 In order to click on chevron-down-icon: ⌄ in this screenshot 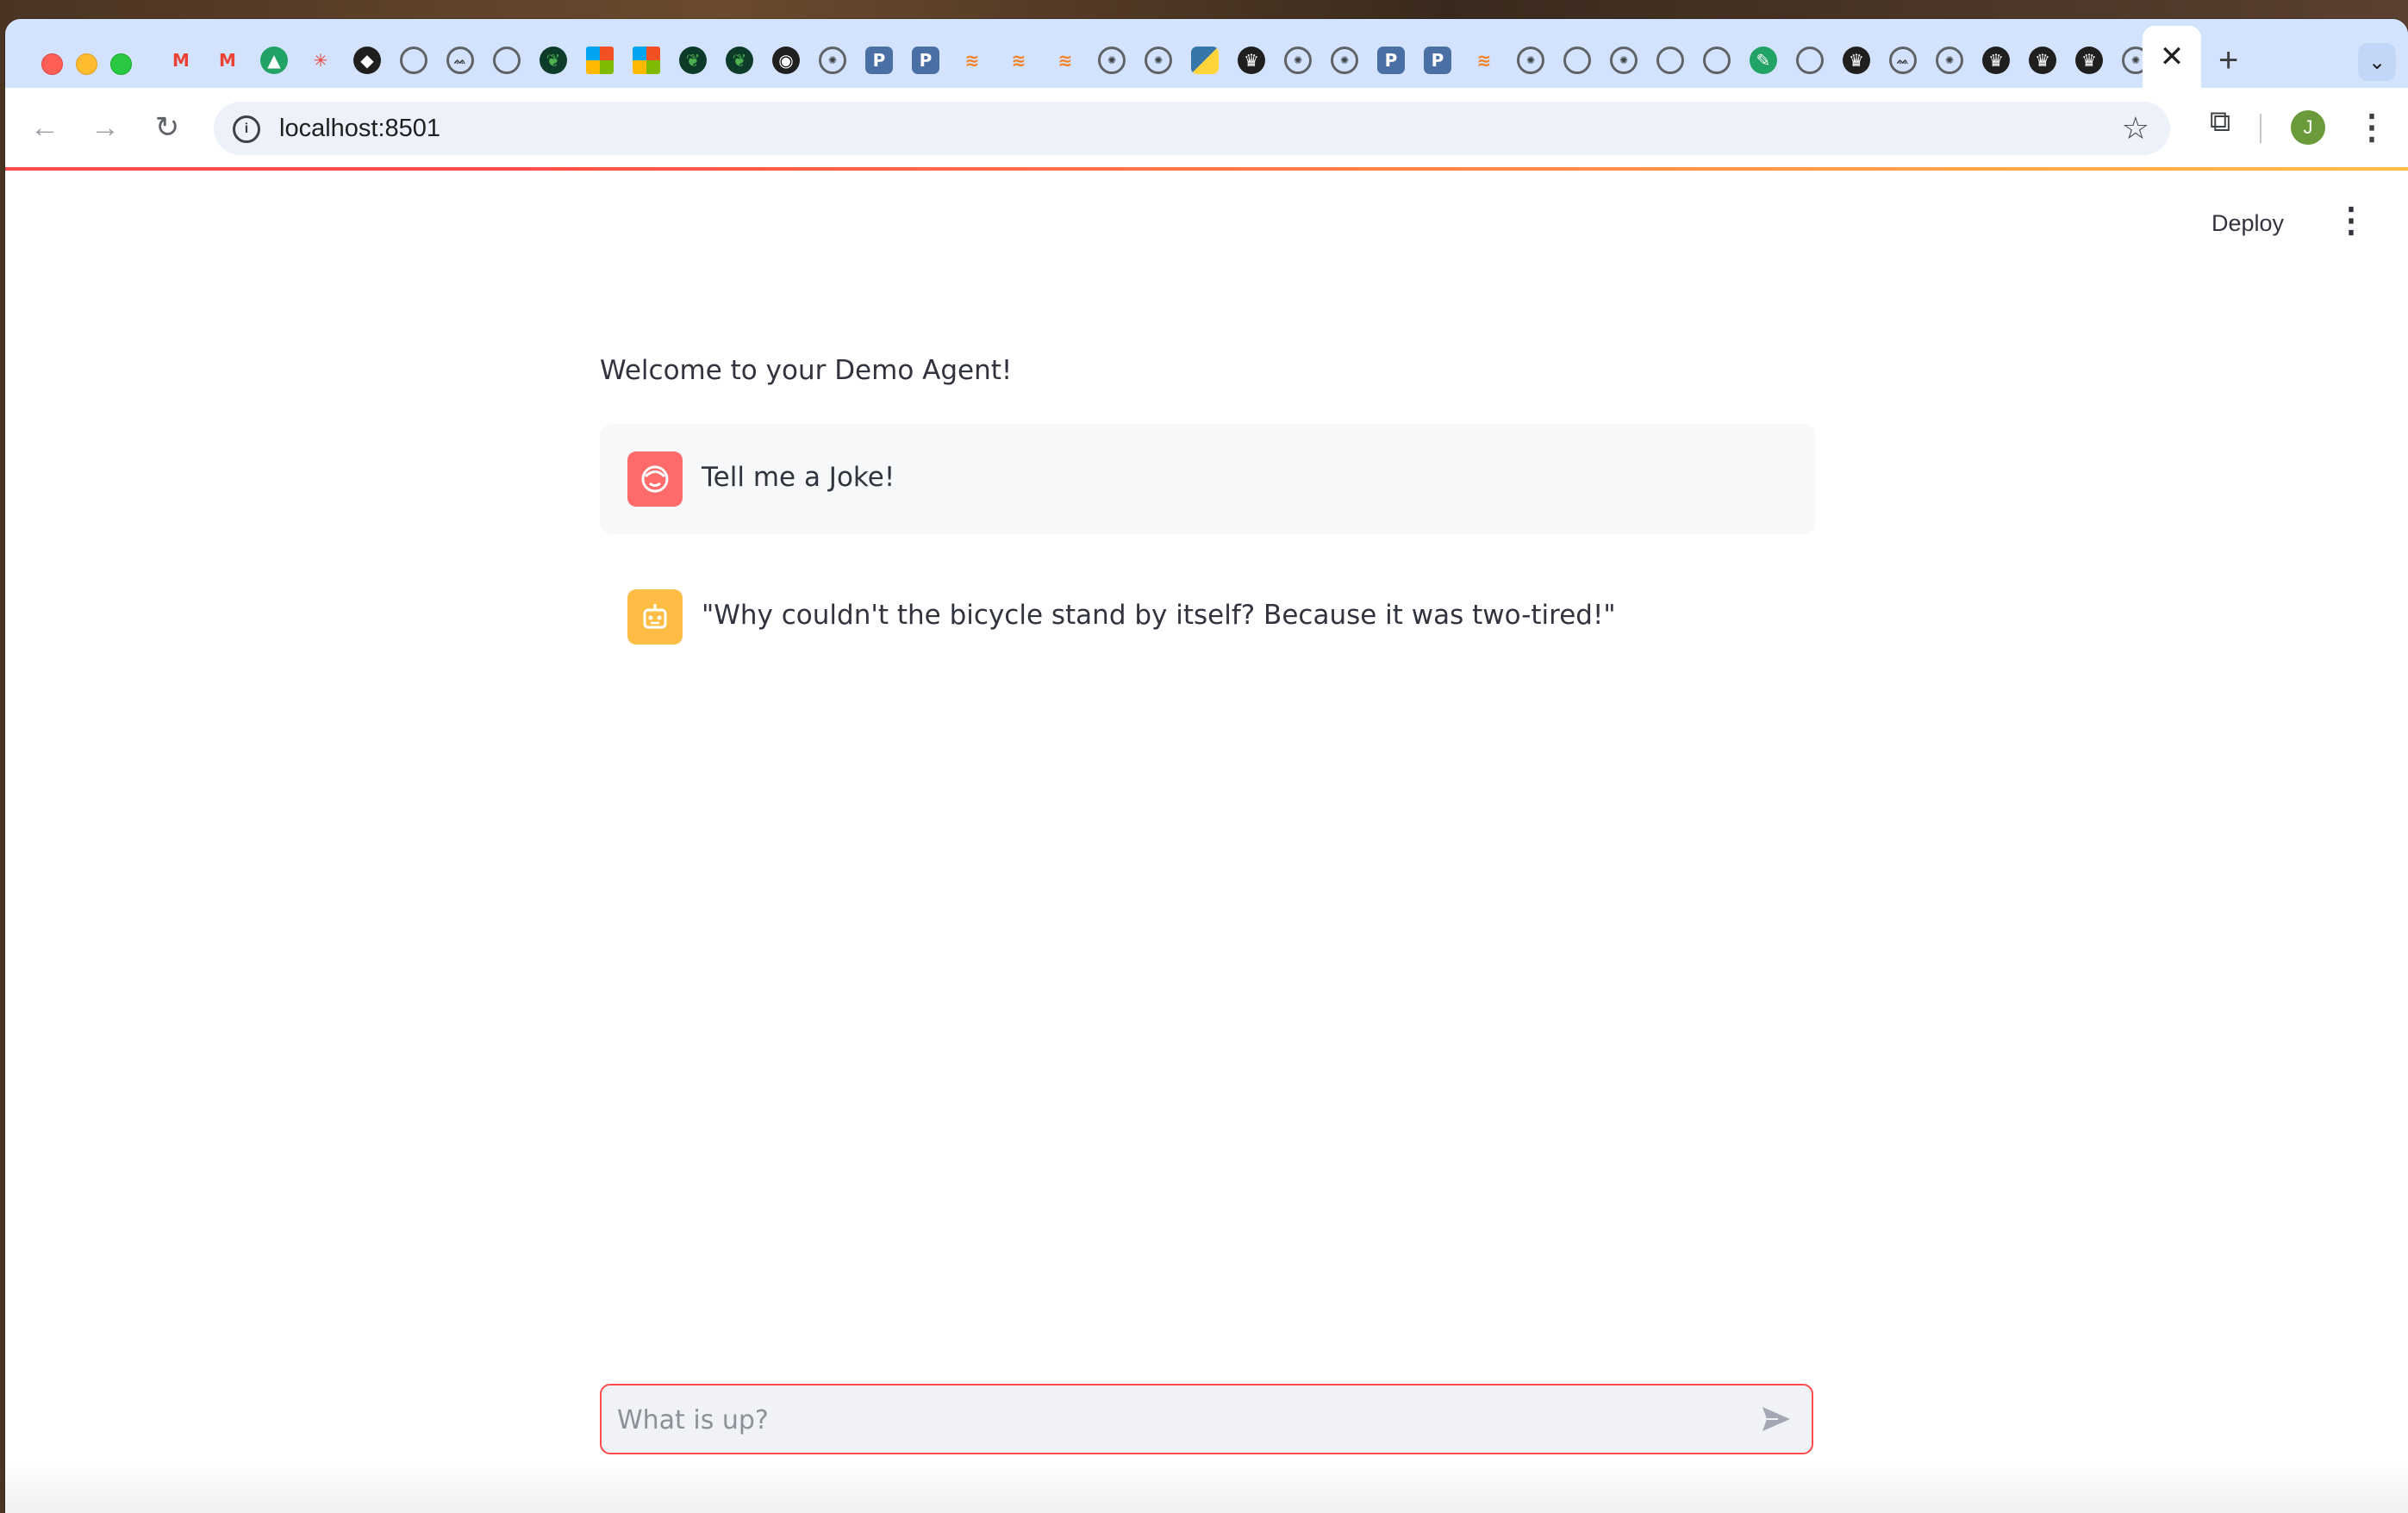, I will do `click(2376, 62)`.